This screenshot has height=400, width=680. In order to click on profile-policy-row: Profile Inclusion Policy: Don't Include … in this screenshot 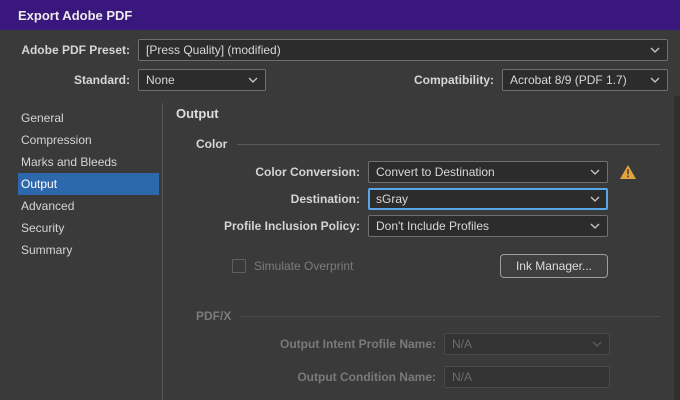, I will do `click(418, 226)`.